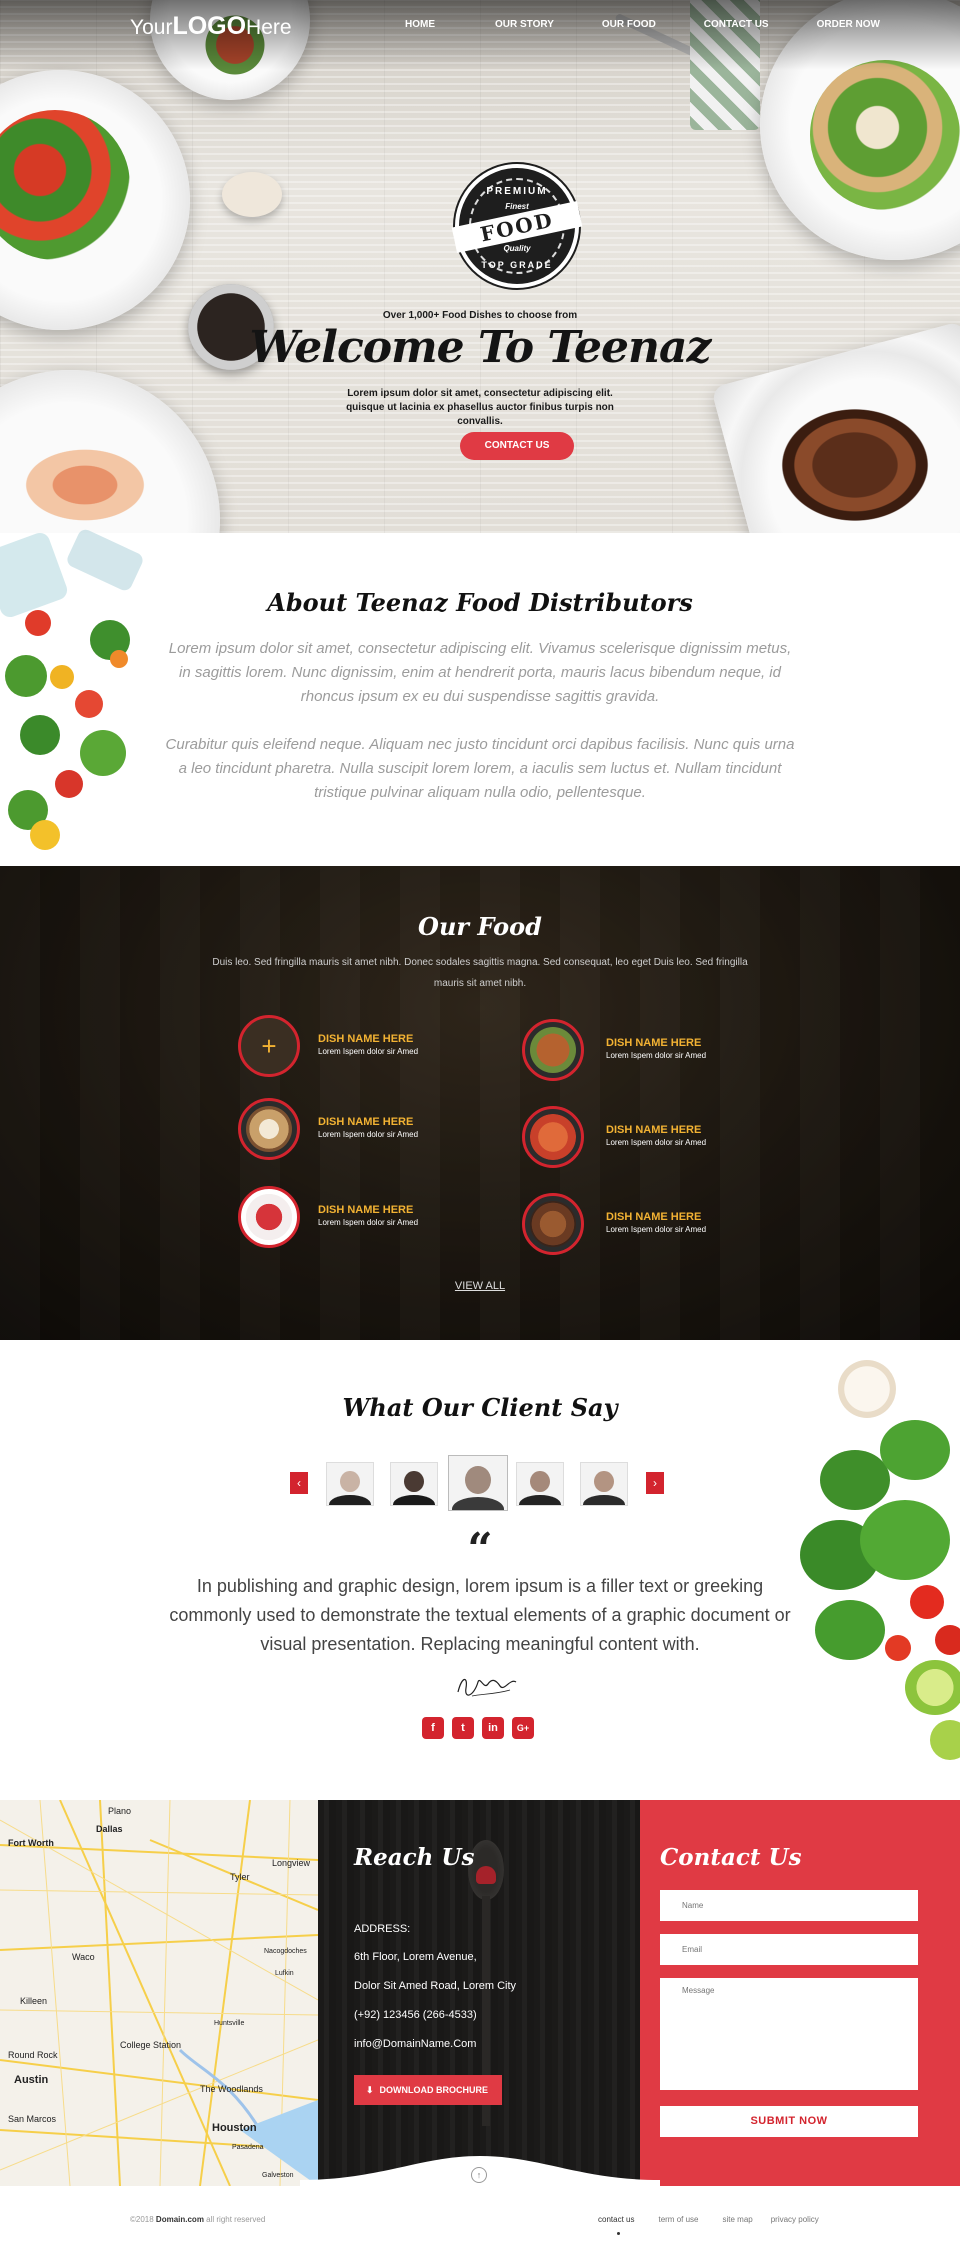 The image size is (960, 2262). I want to click on reach-us-title: Reach Us, so click(414, 1857).